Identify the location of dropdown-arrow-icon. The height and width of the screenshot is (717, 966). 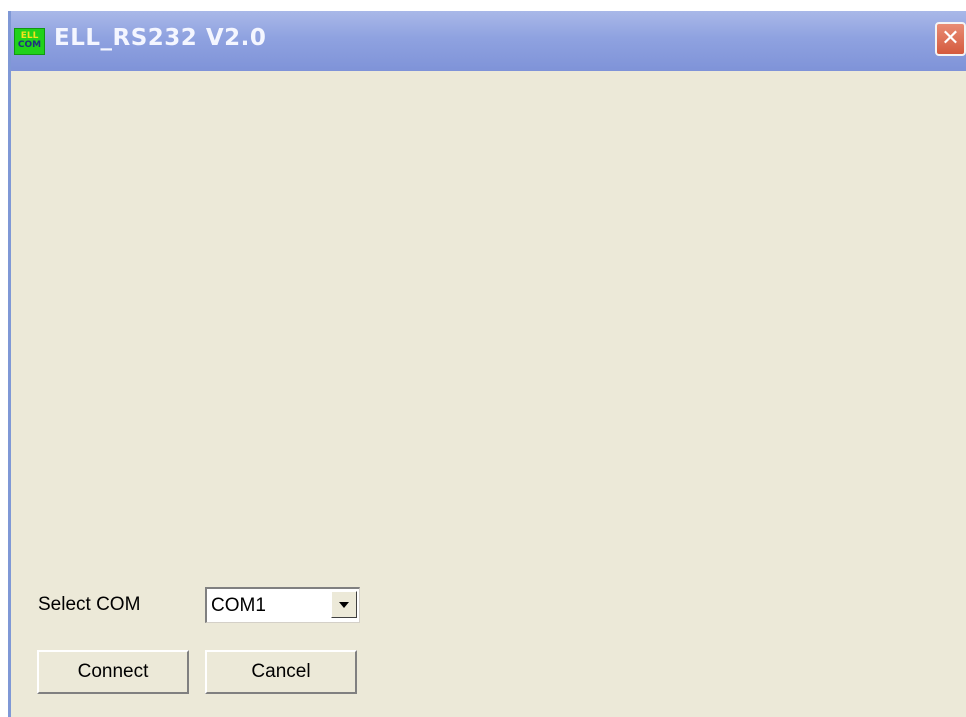
(344, 604).